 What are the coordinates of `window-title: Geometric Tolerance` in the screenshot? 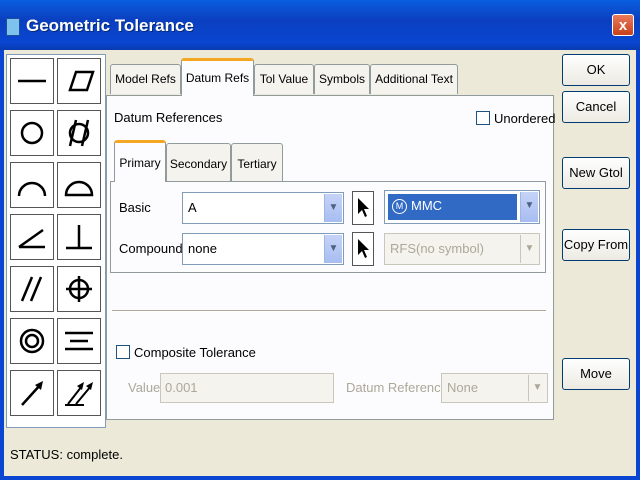 It's located at (110, 25).